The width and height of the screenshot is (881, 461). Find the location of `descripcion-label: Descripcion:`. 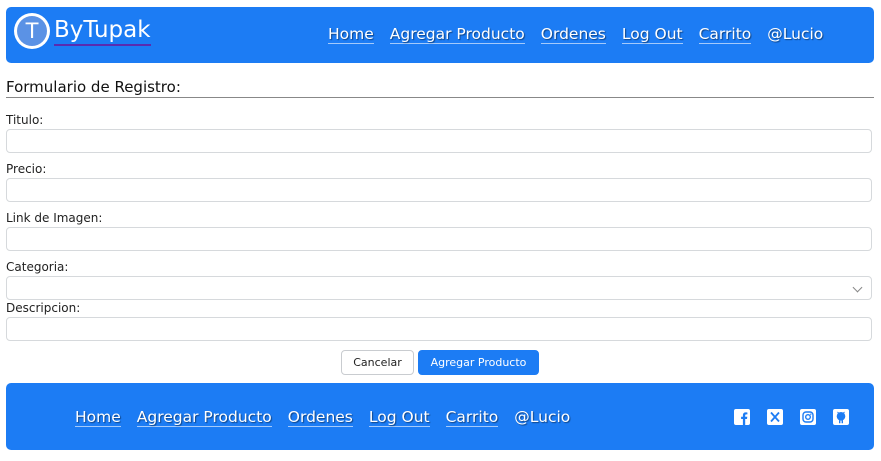

descripcion-label: Descripcion: is located at coordinates (43, 308).